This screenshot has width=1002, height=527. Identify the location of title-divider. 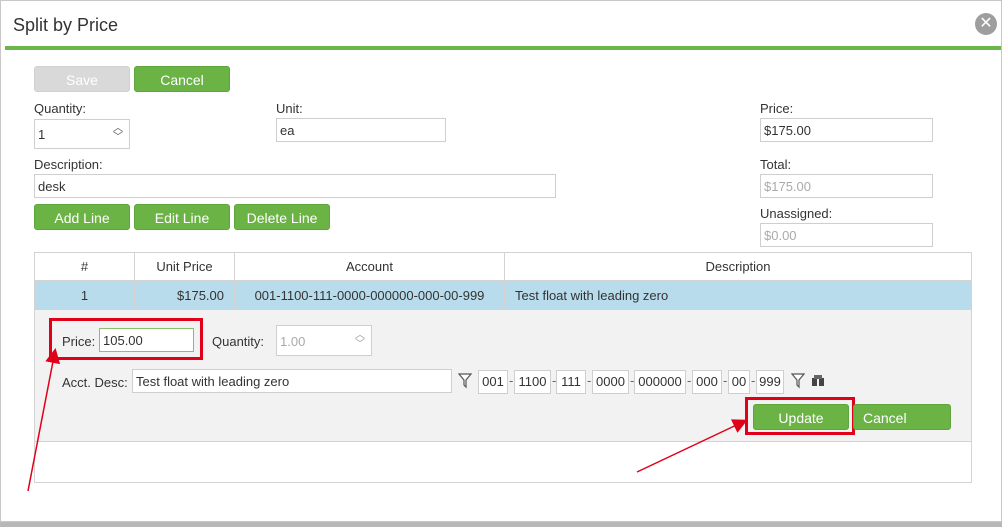
(503, 48).